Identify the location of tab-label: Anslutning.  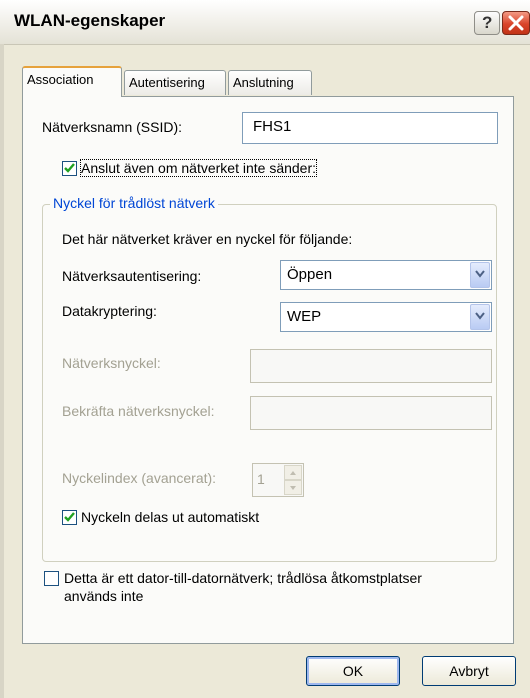
(263, 82).